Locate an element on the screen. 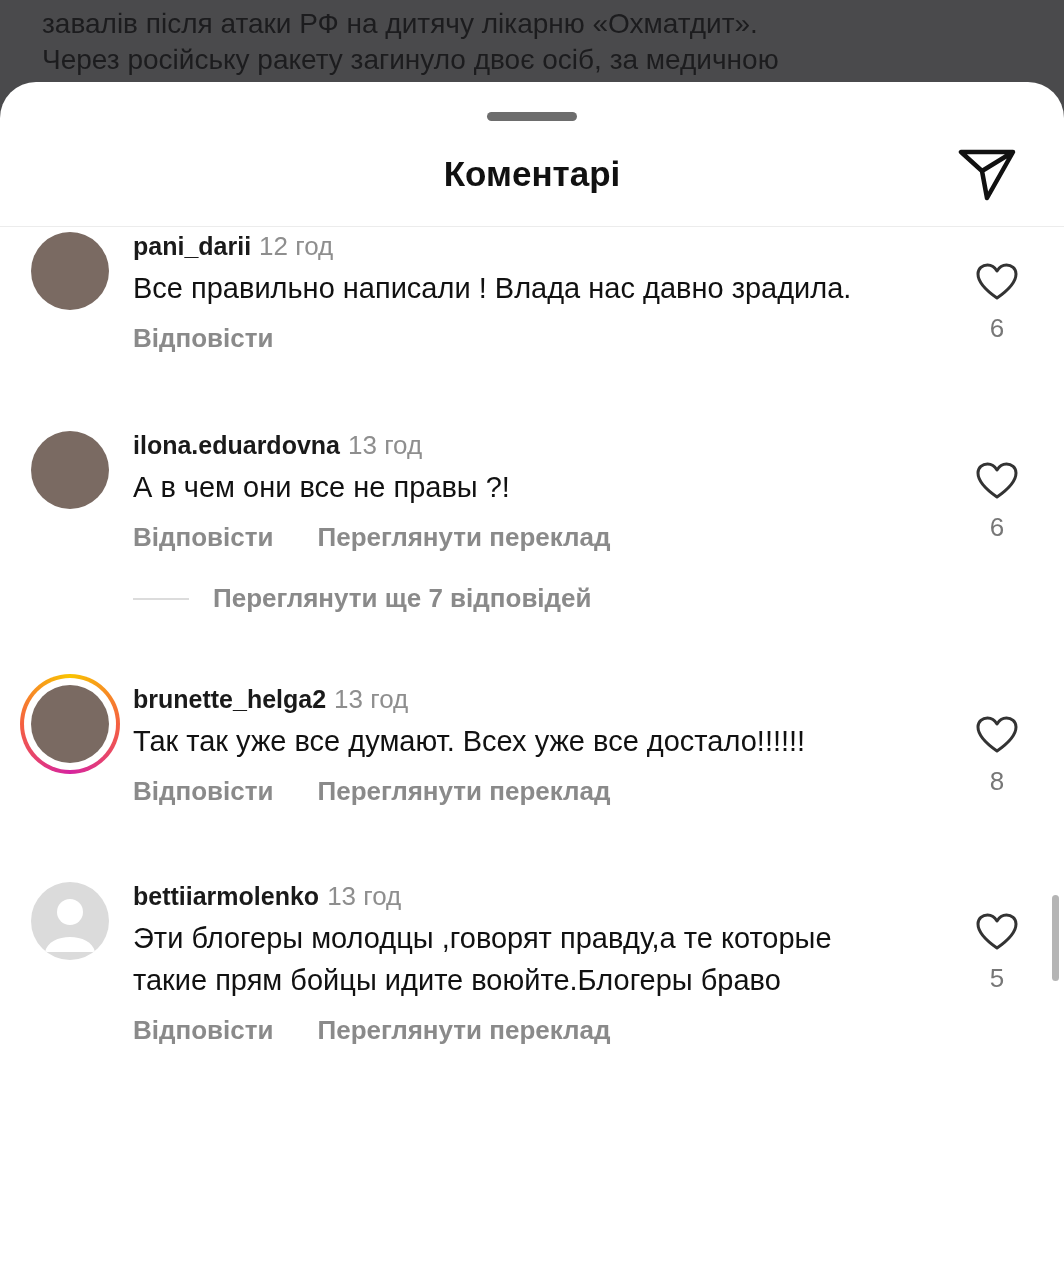 The image size is (1064, 1280). username: bettiiarmolenko is located at coordinates (226, 896).